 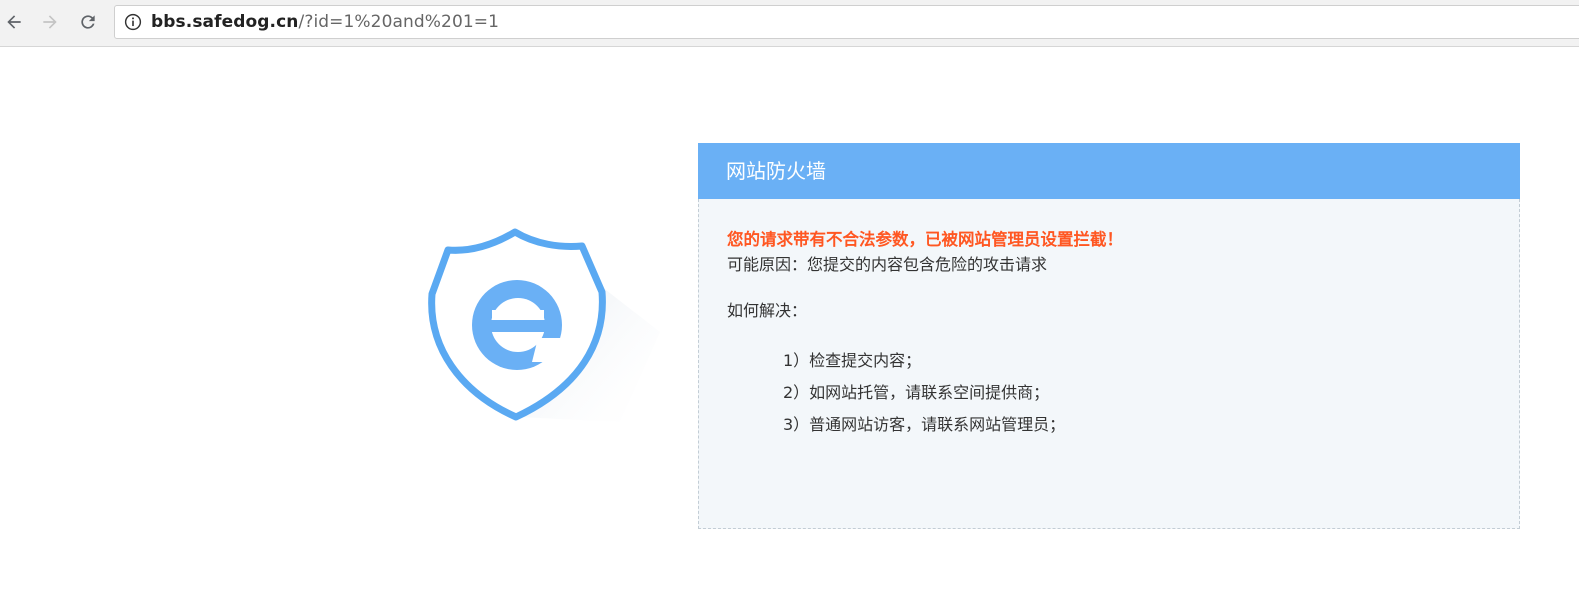 I want to click on arrow-left-icon, so click(x=14, y=22).